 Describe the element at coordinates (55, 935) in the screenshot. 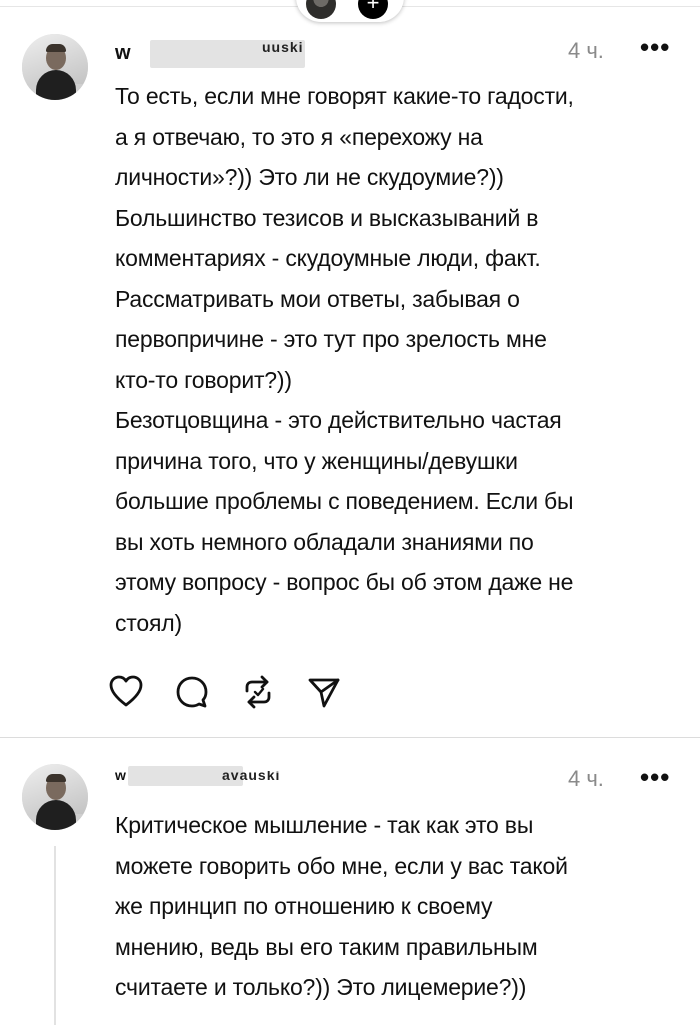

I see `thread-line` at that location.